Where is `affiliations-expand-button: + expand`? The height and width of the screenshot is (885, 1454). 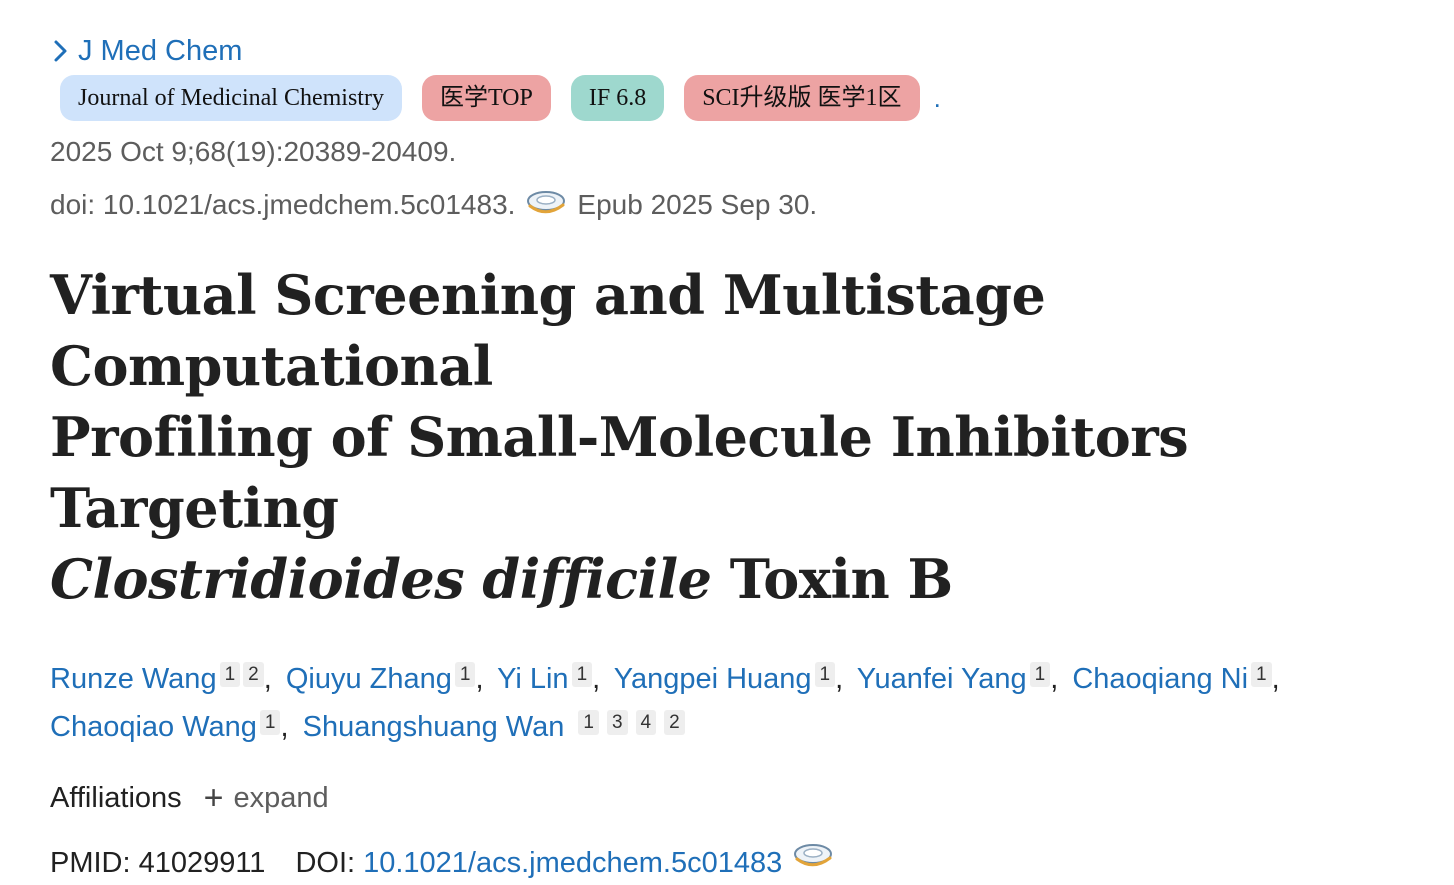
affiliations-expand-button: + expand is located at coordinates (266, 798).